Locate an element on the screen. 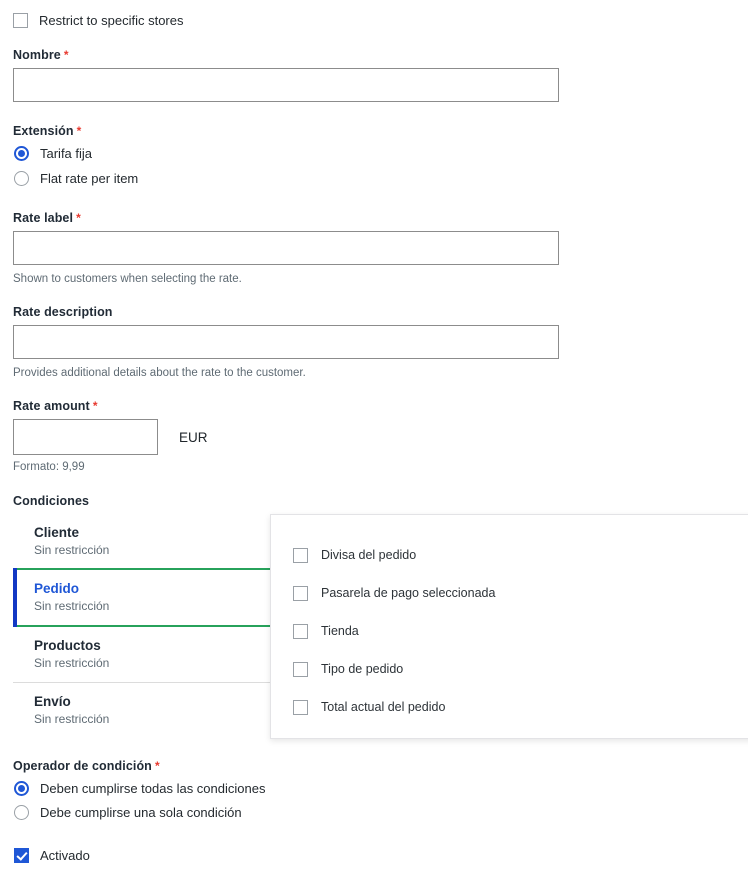  condition-operator-option-all: Deben cumplirse todas las condiciones is located at coordinates (139, 788).